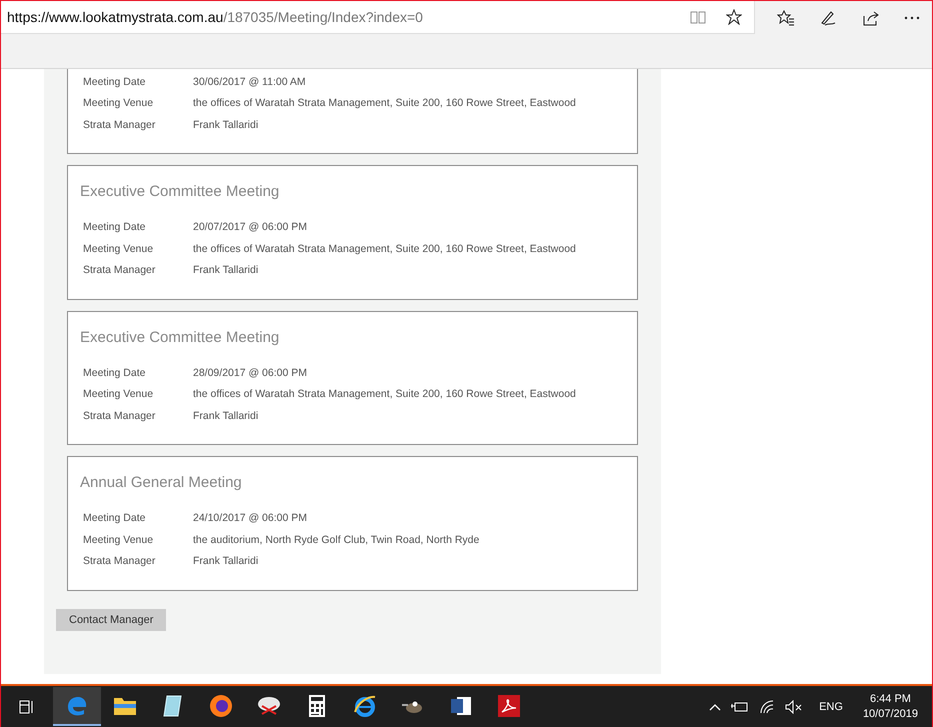 This screenshot has height=727, width=933. Describe the element at coordinates (890, 699) in the screenshot. I see `clock-time: 6:44 PM` at that location.